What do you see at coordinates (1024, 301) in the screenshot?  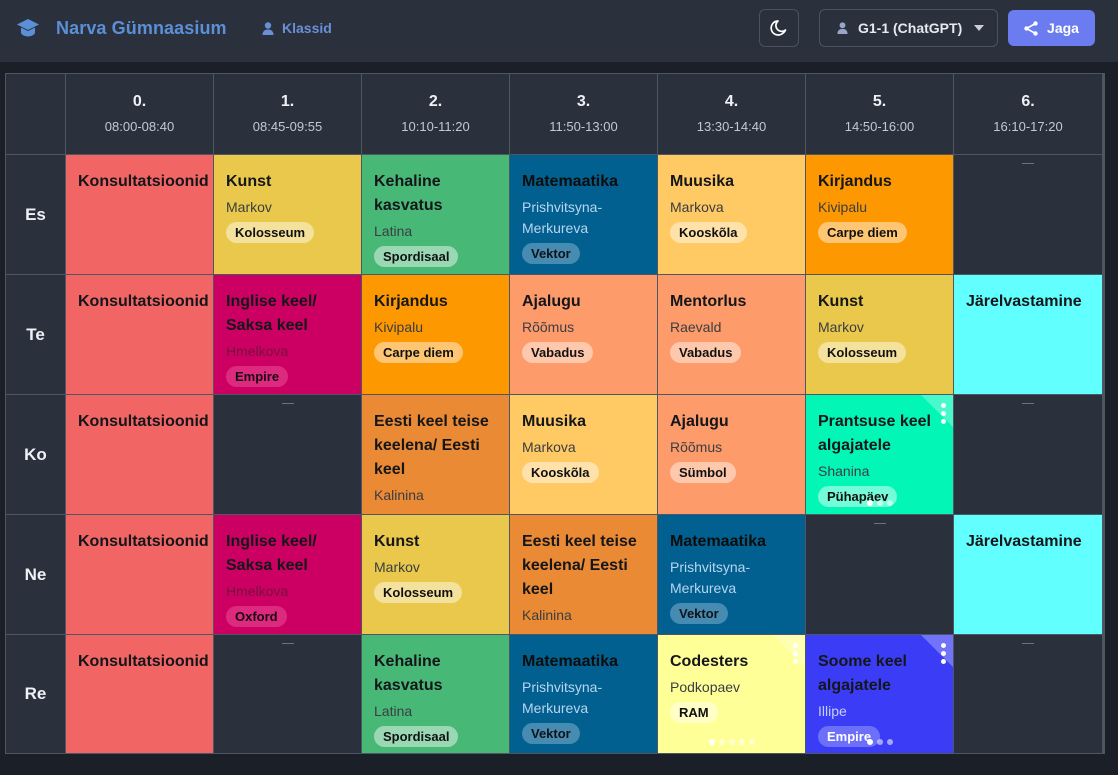 I see `lesson-subject: Järelvastamine` at bounding box center [1024, 301].